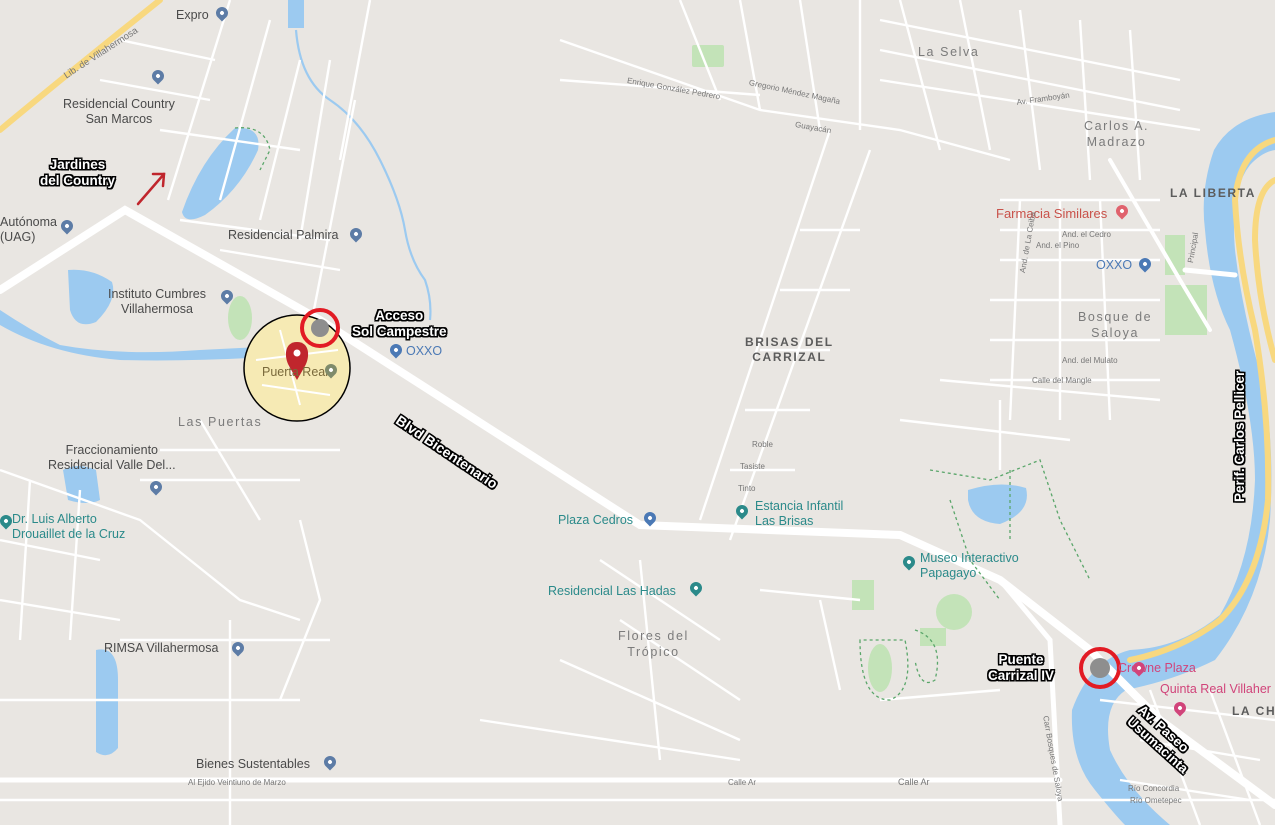 The height and width of the screenshot is (825, 1275). What do you see at coordinates (612, 591) in the screenshot?
I see `poi-residencial-hadas: Residencial Las Hadas` at bounding box center [612, 591].